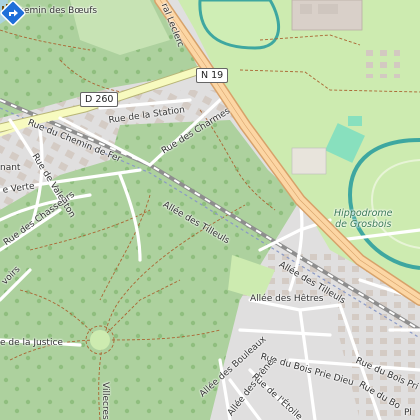 The height and width of the screenshot is (420, 420). What do you see at coordinates (99, 99) in the screenshot?
I see `road-shield-d260: D 260` at bounding box center [99, 99].